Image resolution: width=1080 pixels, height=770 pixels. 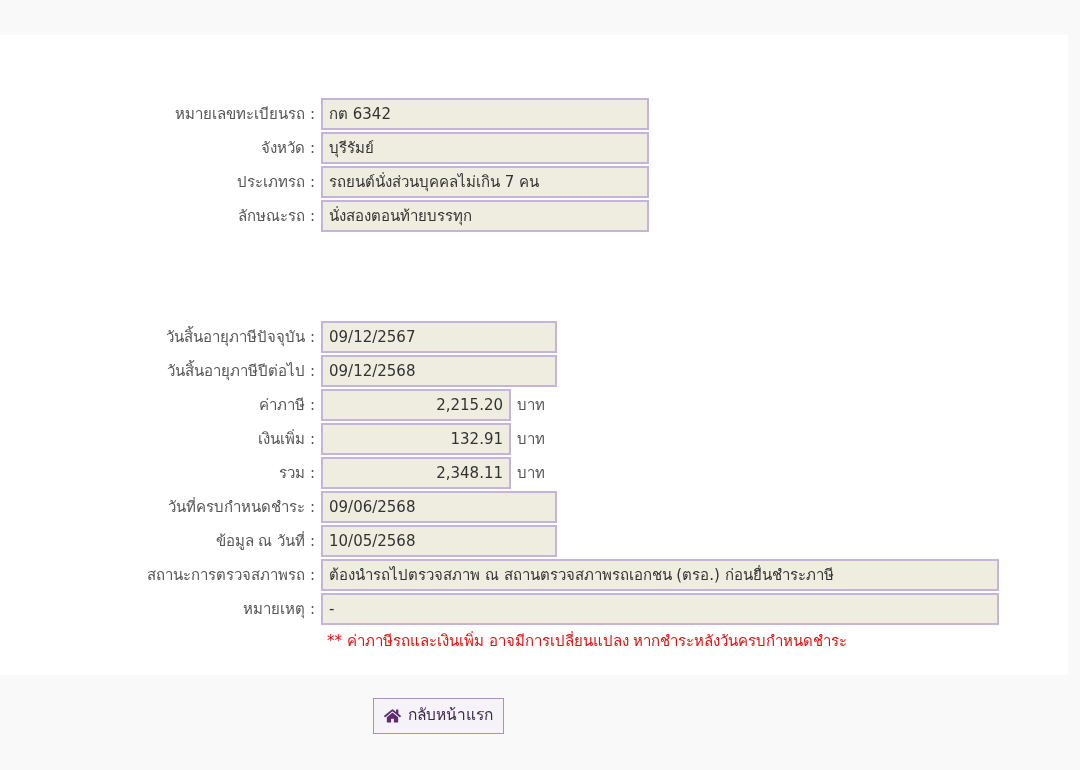 I want to click on value-field: -, so click(x=660, y=609).